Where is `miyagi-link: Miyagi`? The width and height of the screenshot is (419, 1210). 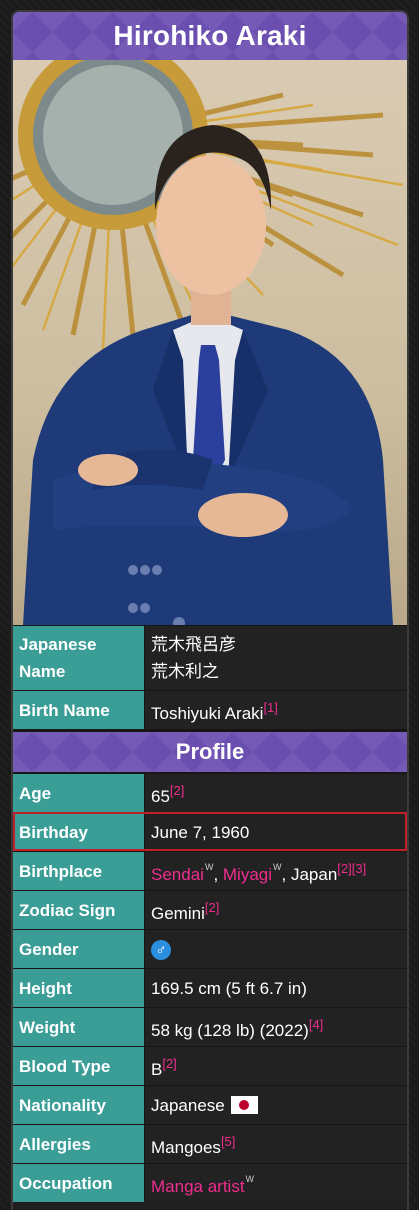
miyagi-link: Miyagi is located at coordinates (247, 874).